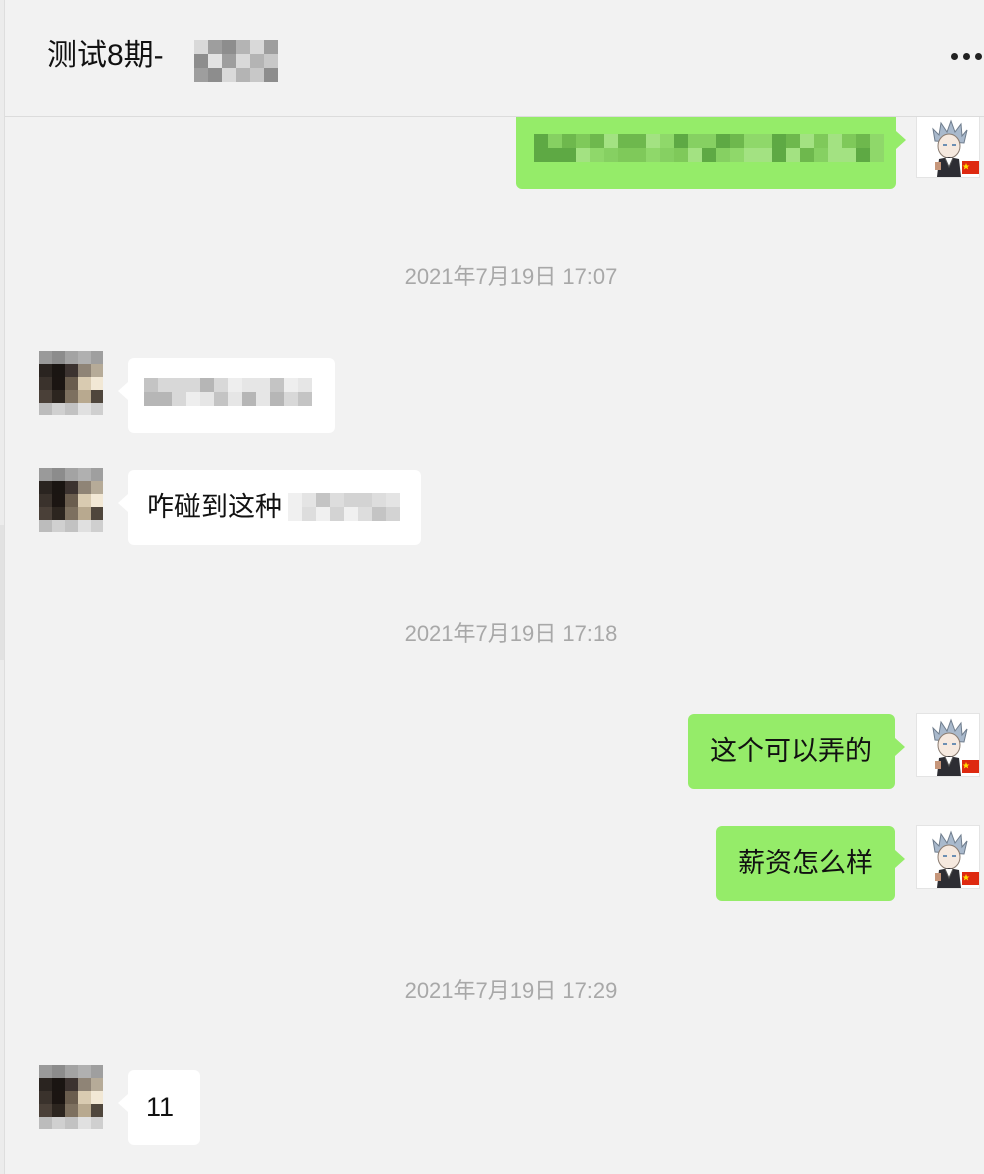 Image resolution: width=984 pixels, height=1174 pixels. I want to click on message-bubble-incoming, so click(226, 395).